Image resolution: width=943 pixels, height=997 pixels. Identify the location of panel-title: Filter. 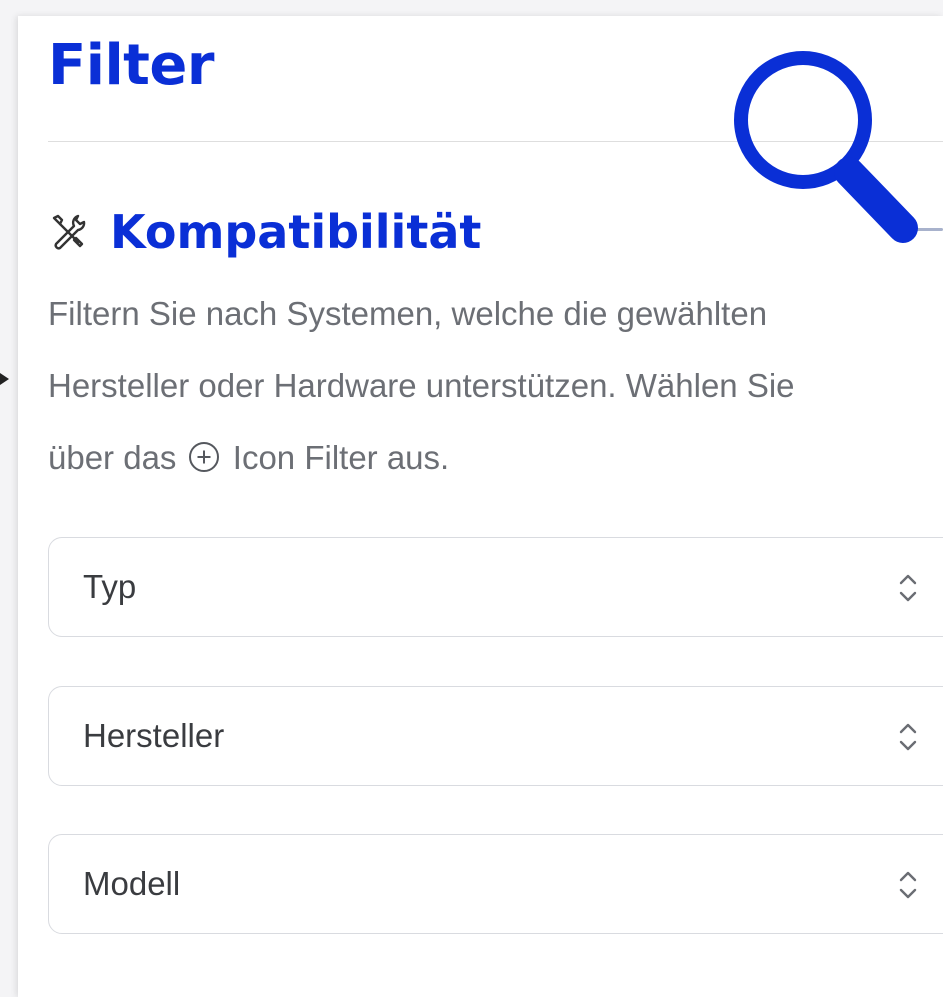
(131, 65).